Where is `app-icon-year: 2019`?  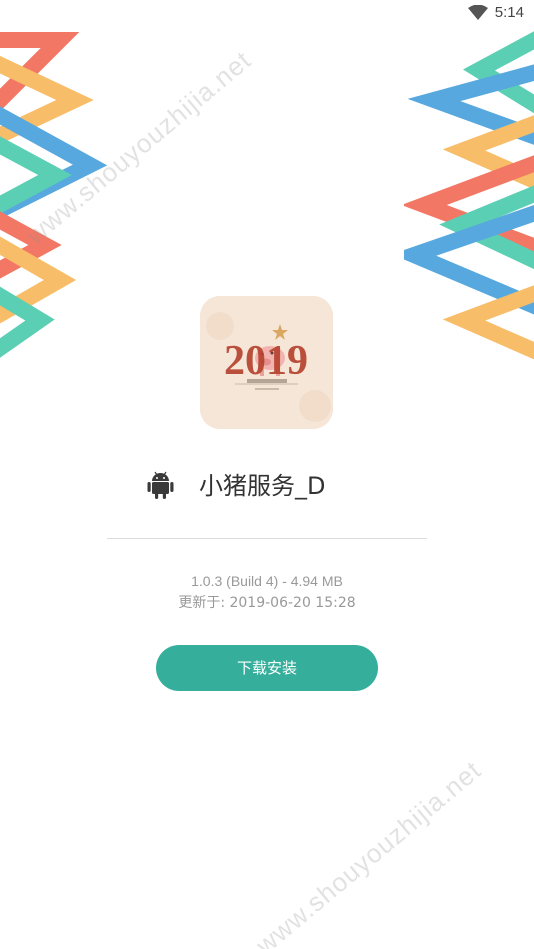 app-icon-year: 2019 is located at coordinates (266, 361).